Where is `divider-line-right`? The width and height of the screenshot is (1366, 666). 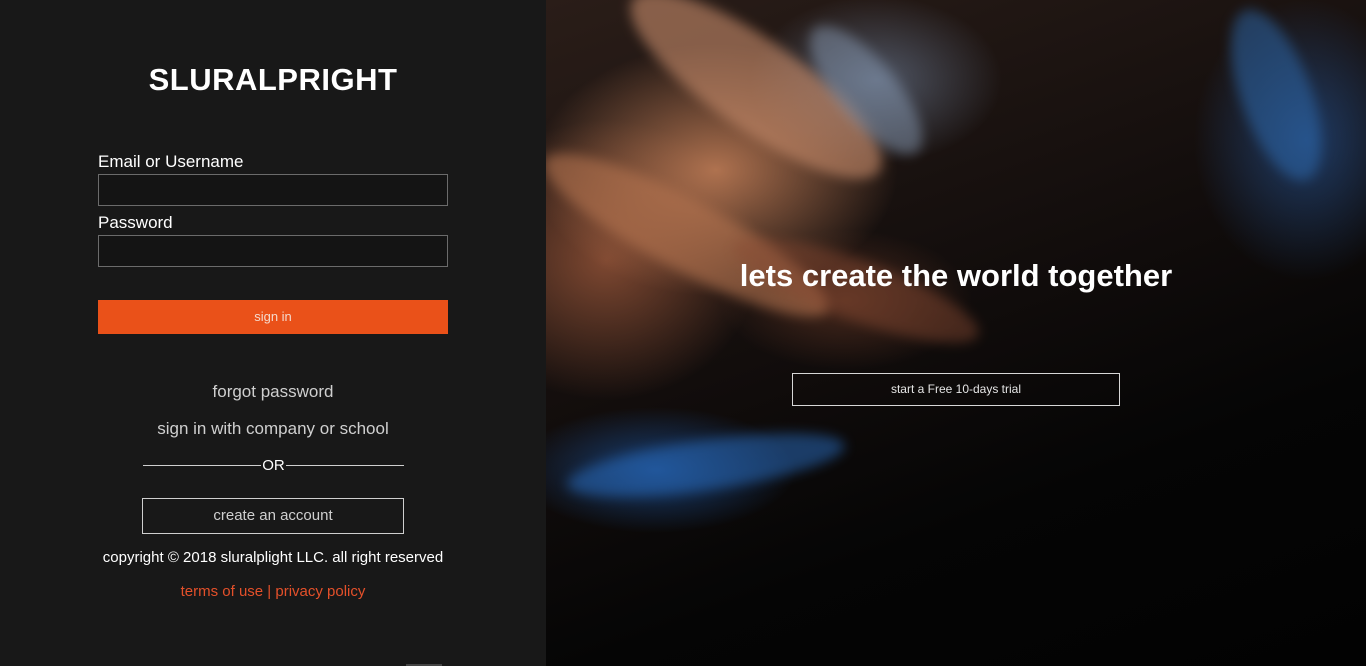 divider-line-right is located at coordinates (344, 465).